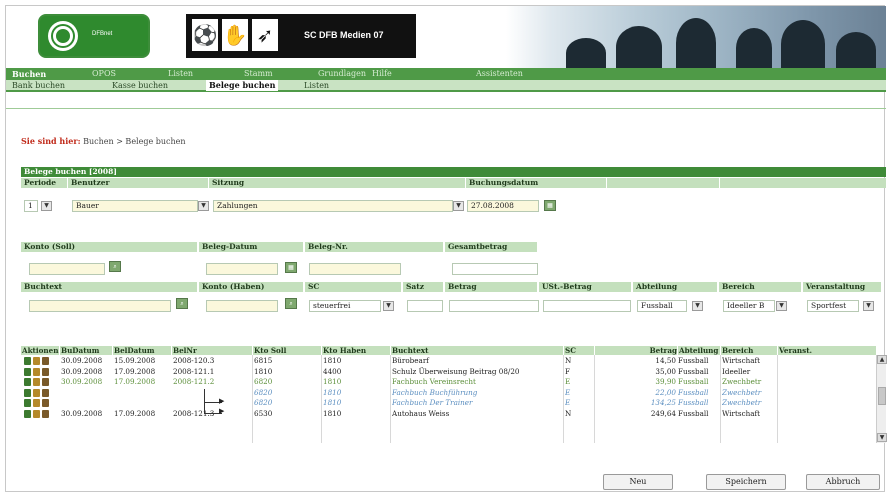  Describe the element at coordinates (134, 141) in the screenshot. I see `breadcrumb-path: Buchen > Belege buchen` at that location.